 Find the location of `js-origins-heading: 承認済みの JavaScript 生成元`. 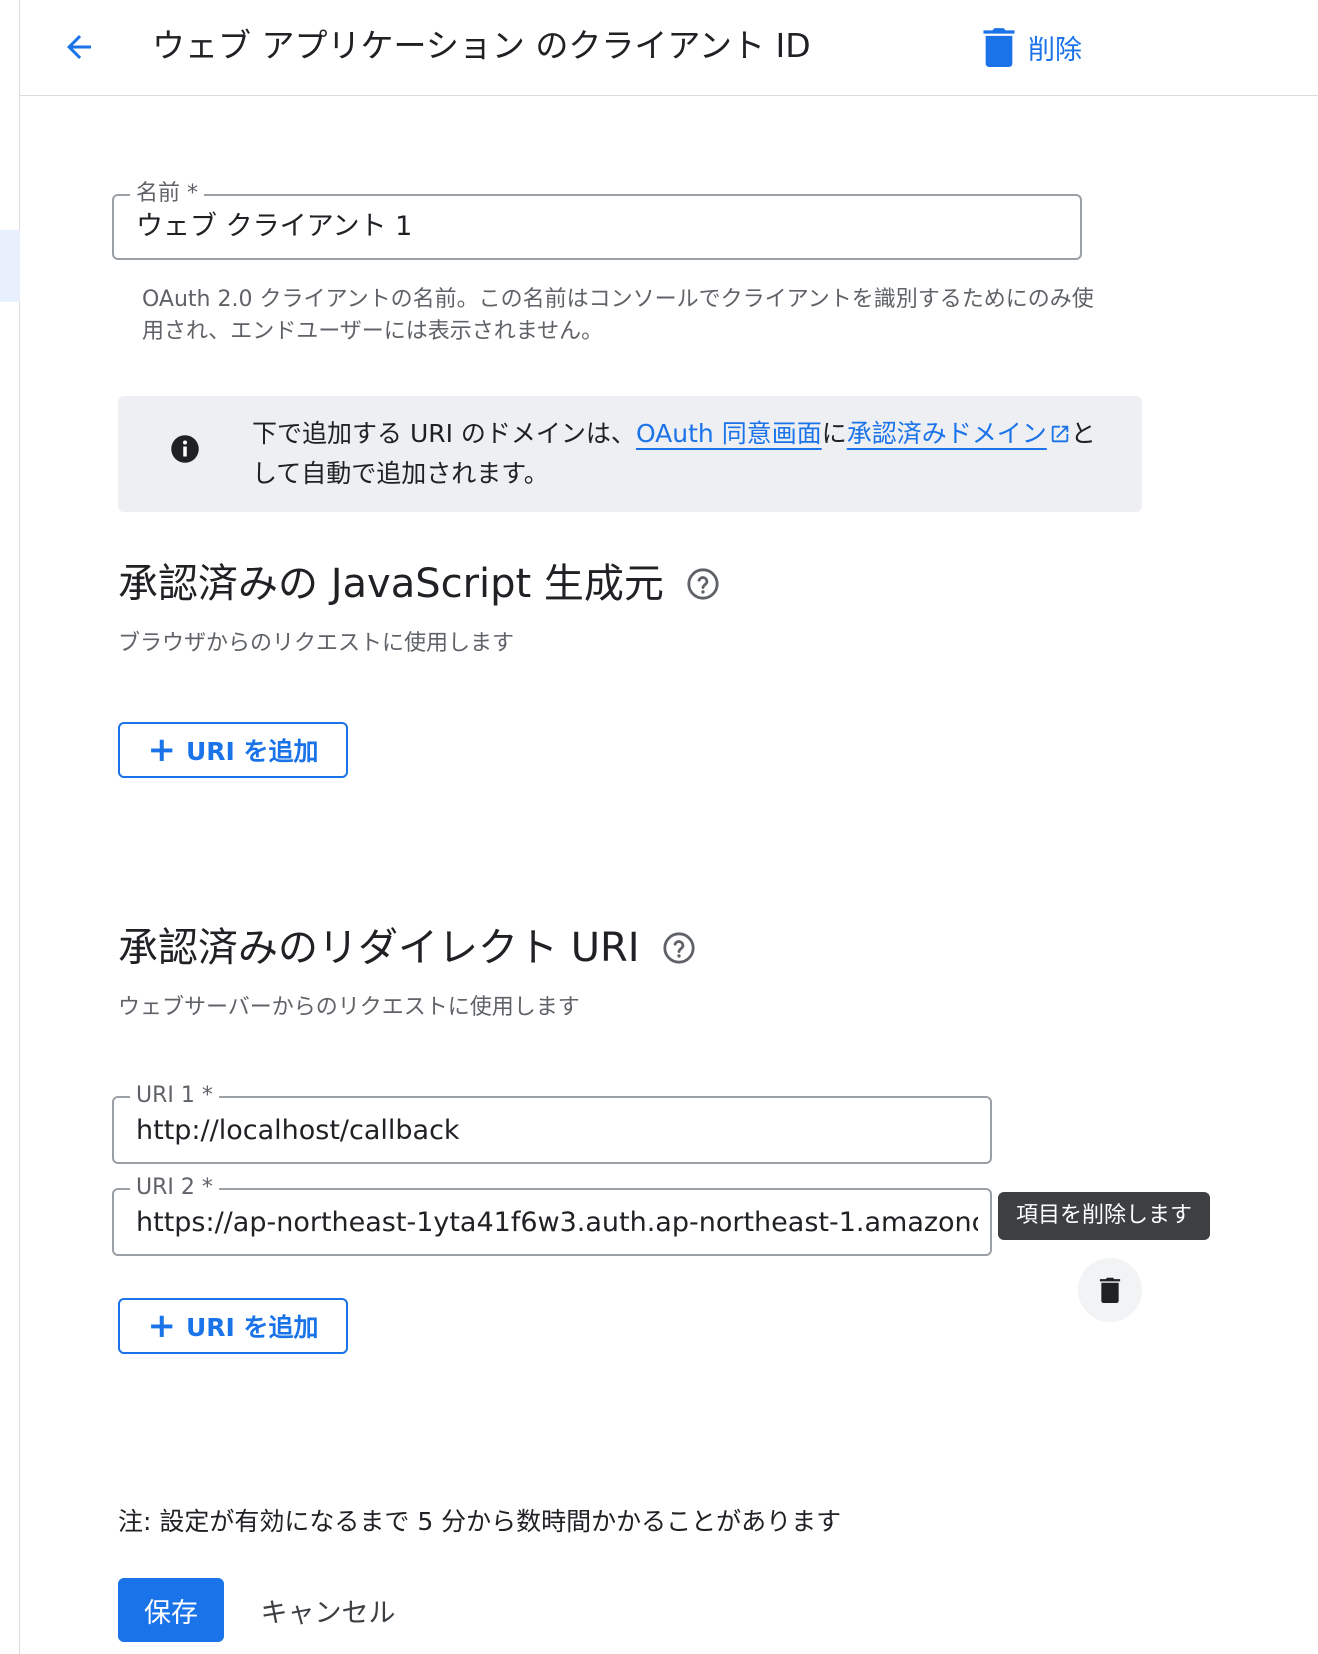

js-origins-heading: 承認済みの JavaScript 生成元 is located at coordinates (419, 584).